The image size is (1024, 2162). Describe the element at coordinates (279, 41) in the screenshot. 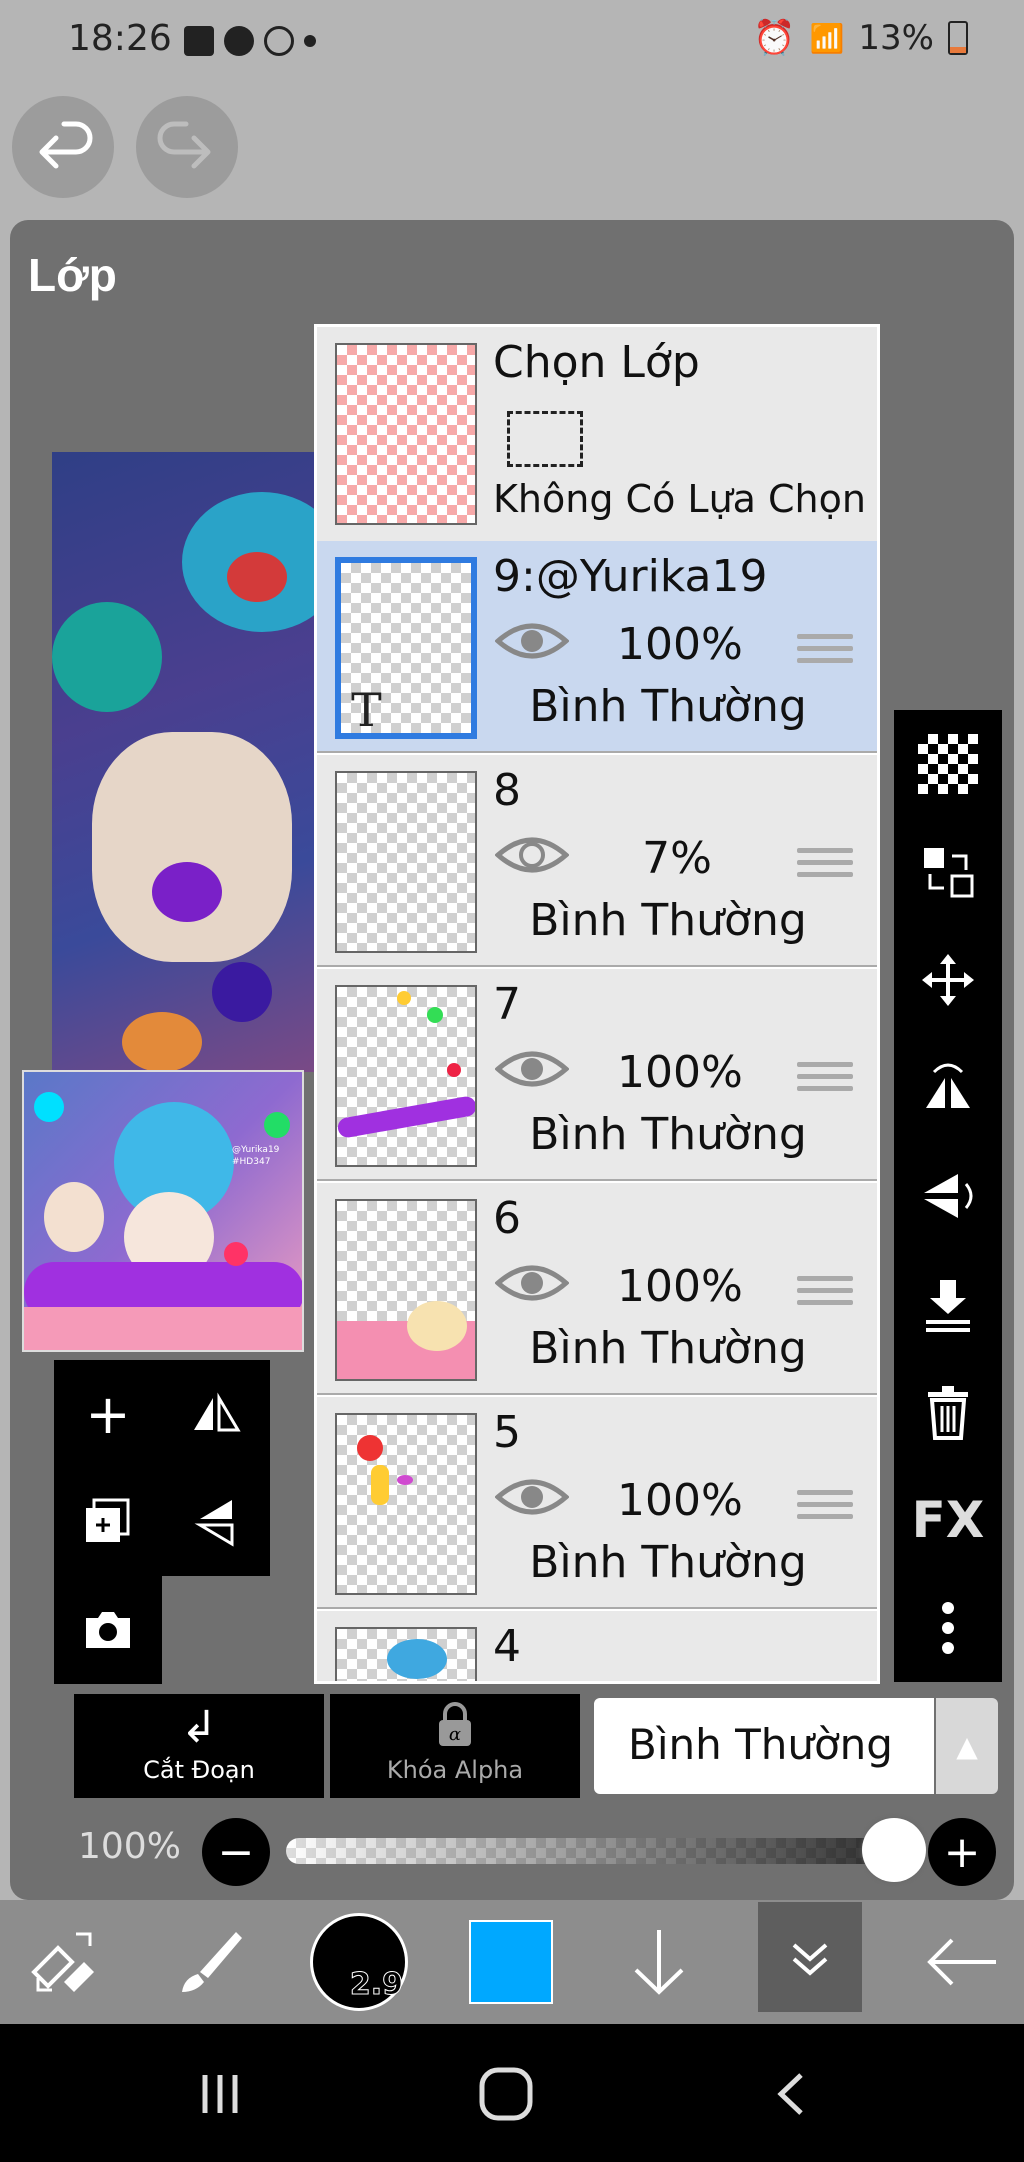

I see `messenger-outline-icon` at that location.